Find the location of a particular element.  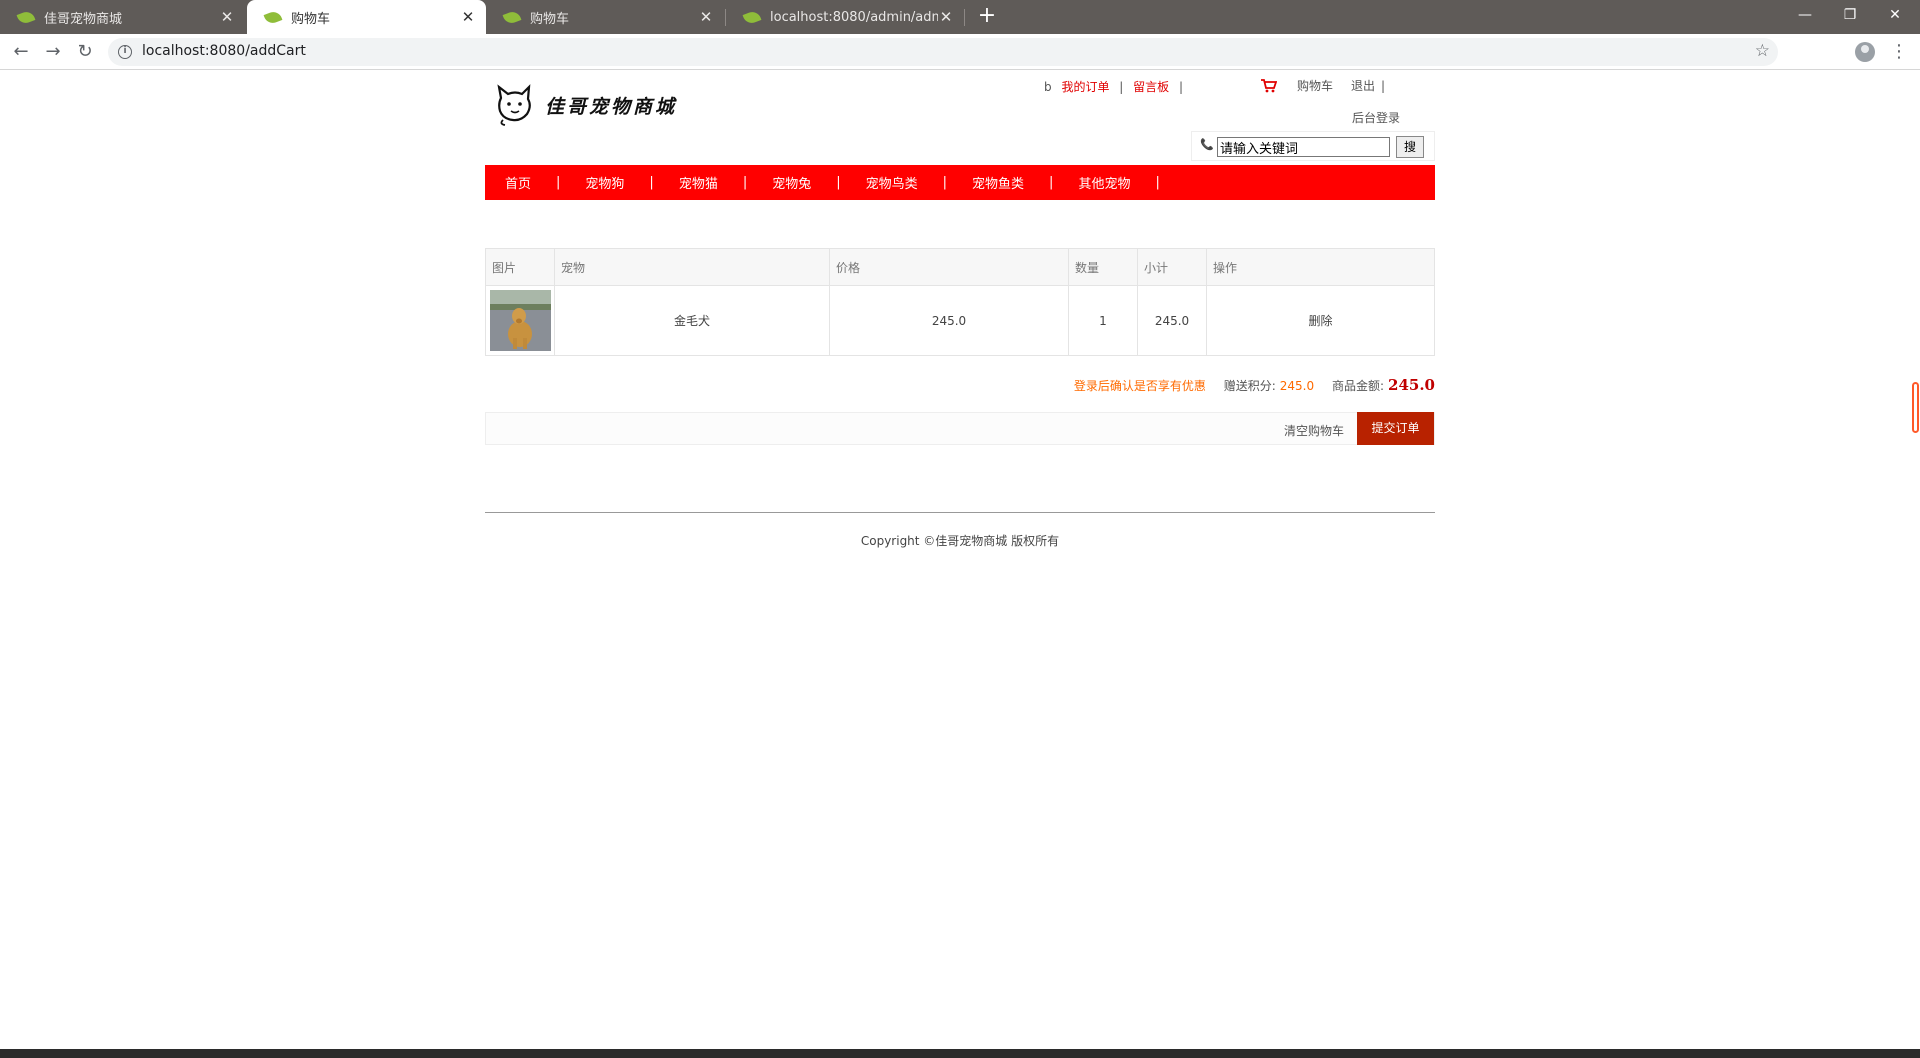

golden-retriever-photo is located at coordinates (520, 320).